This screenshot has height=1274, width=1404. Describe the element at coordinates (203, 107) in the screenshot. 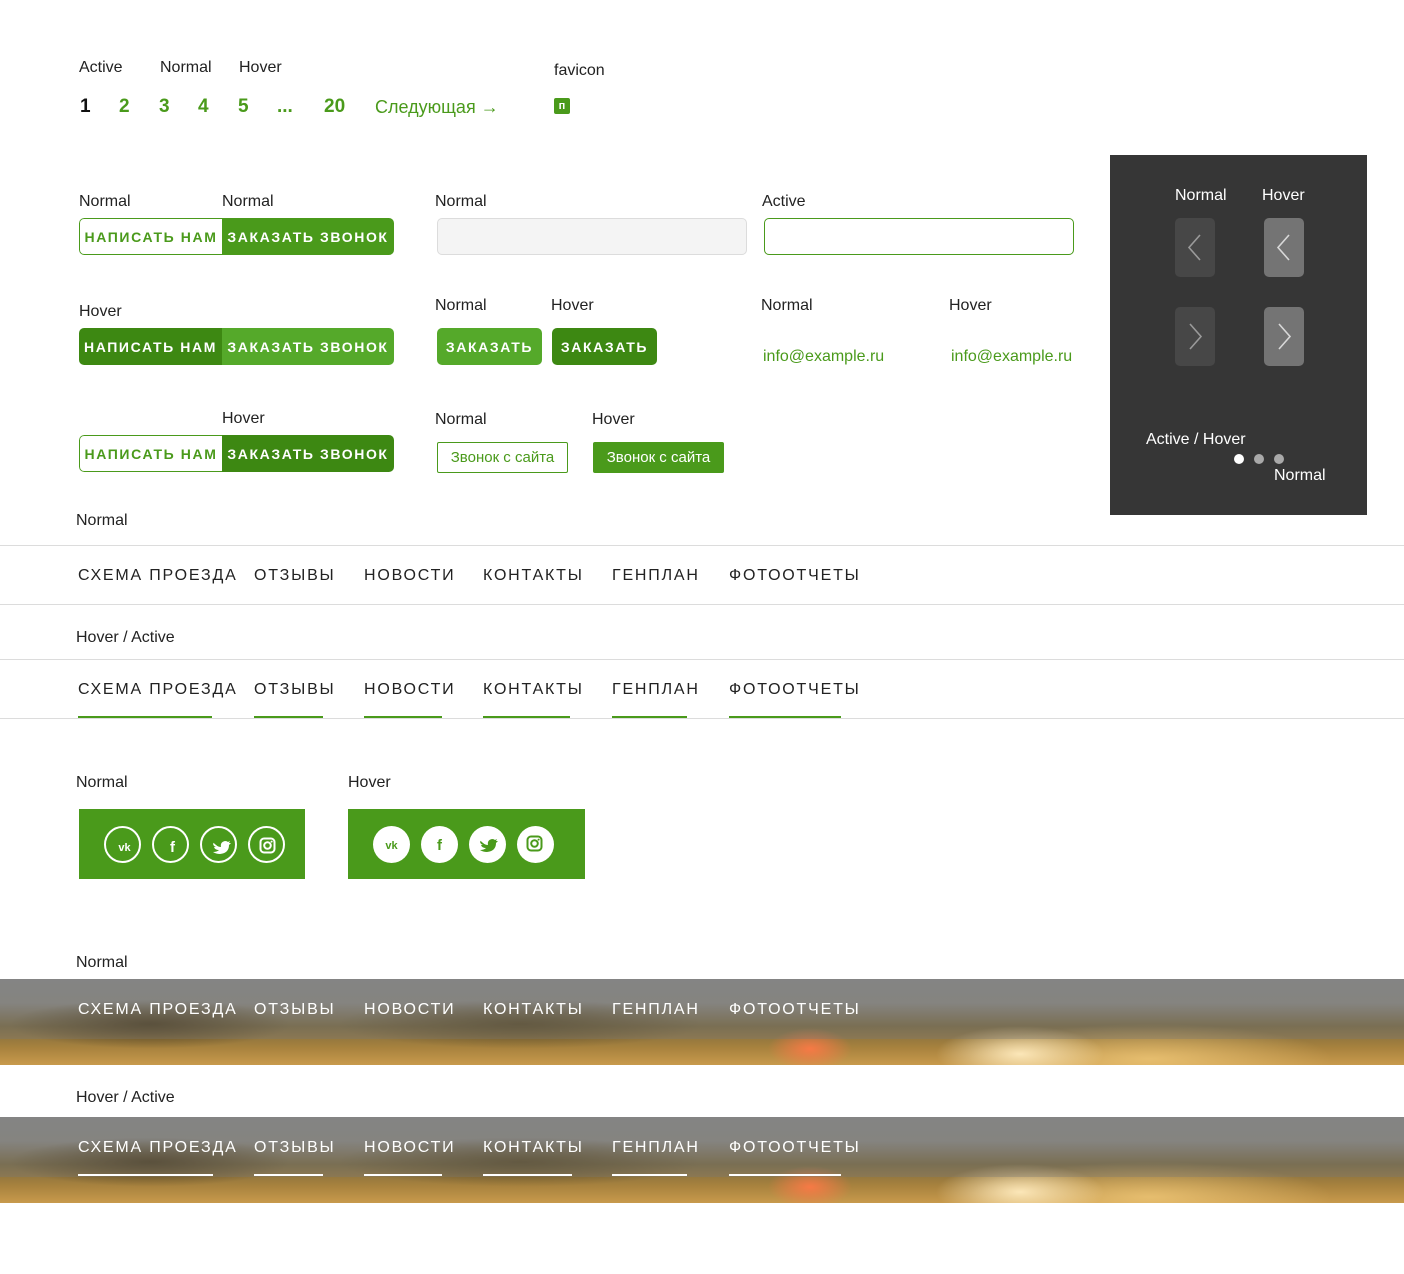

I see `page-4: 4` at that location.